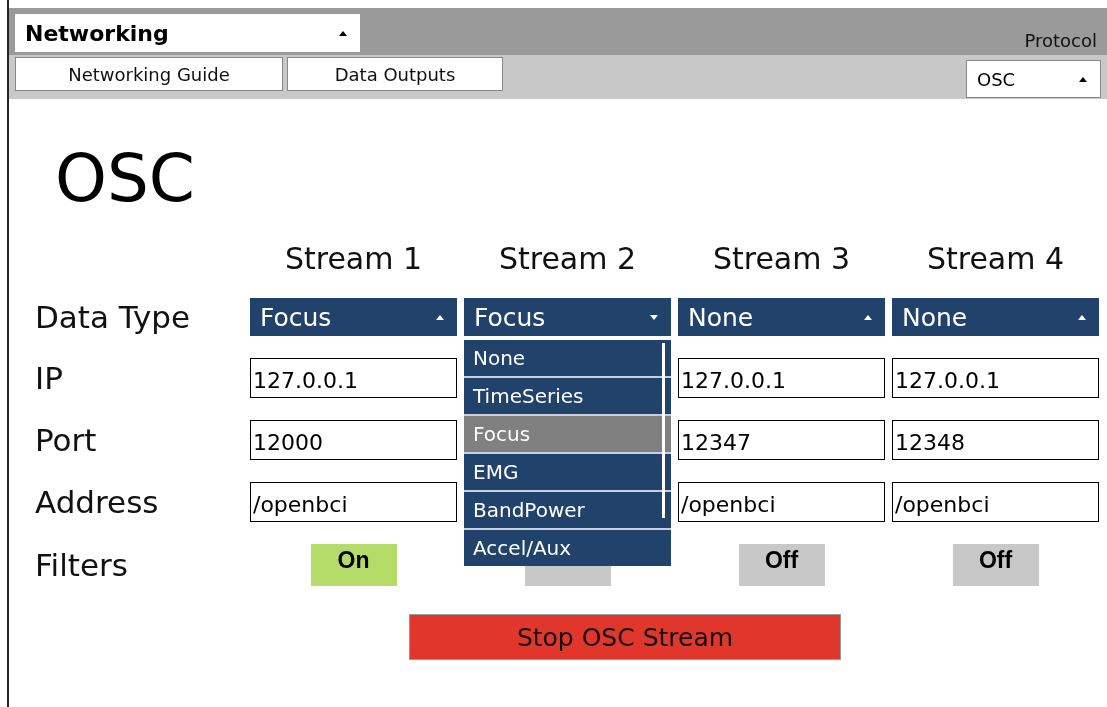  What do you see at coordinates (66, 440) in the screenshot?
I see `row-label: Port` at bounding box center [66, 440].